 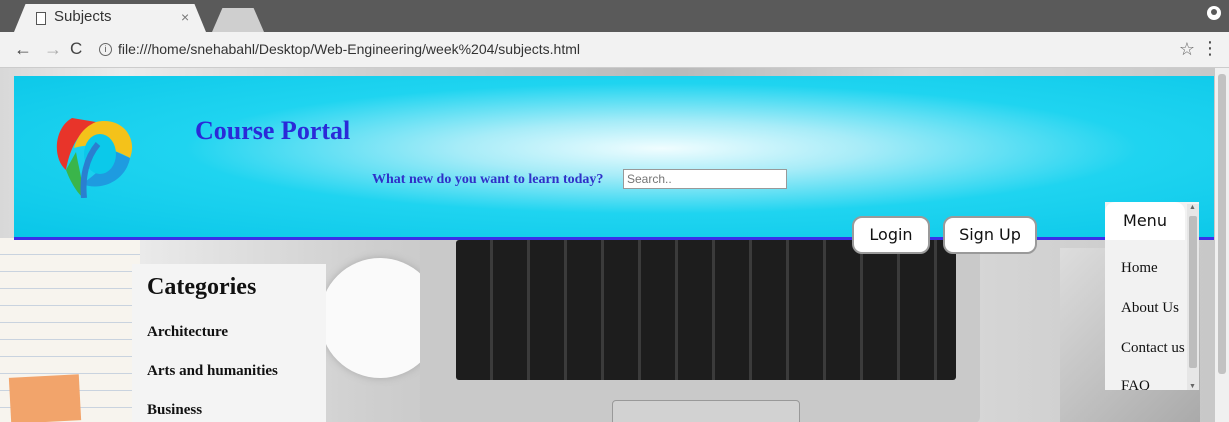 What do you see at coordinates (202, 287) in the screenshot?
I see `categories-title: Categories` at bounding box center [202, 287].